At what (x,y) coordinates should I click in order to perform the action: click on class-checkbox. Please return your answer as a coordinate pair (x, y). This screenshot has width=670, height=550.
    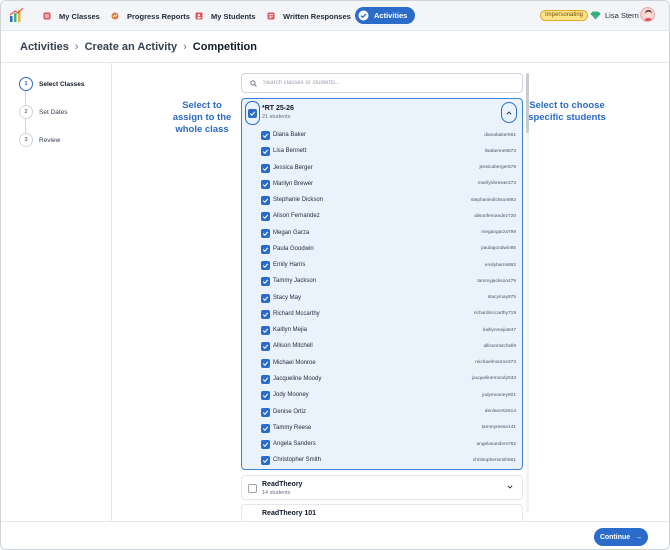
    Looking at the image, I should click on (252, 488).